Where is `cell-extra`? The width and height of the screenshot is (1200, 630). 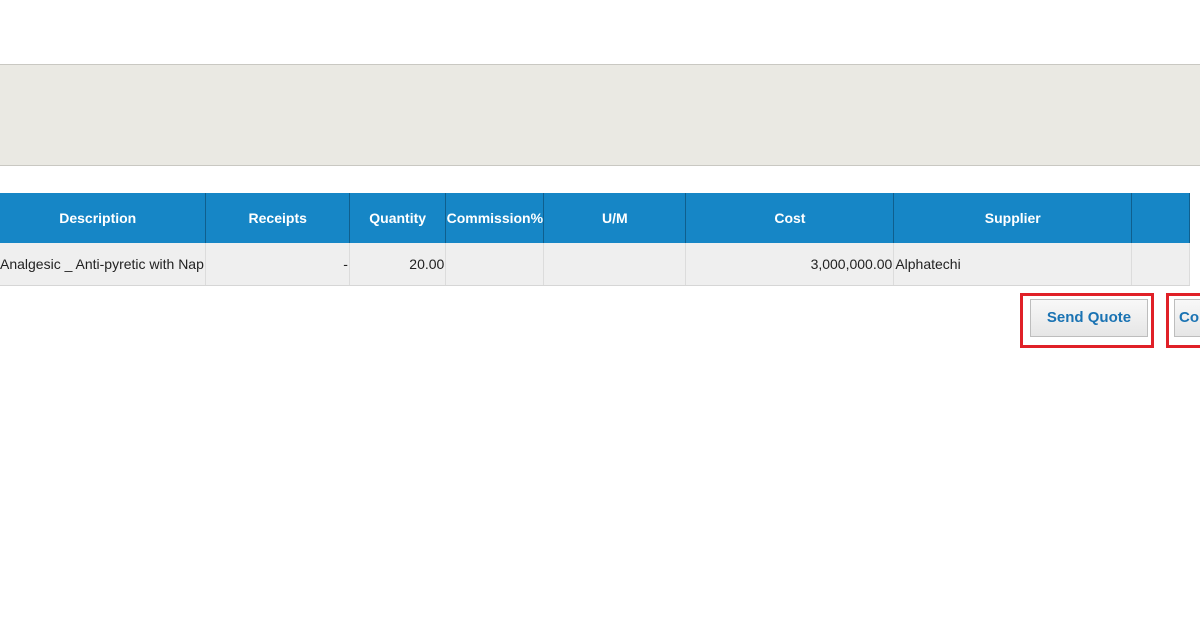 cell-extra is located at coordinates (1160, 264).